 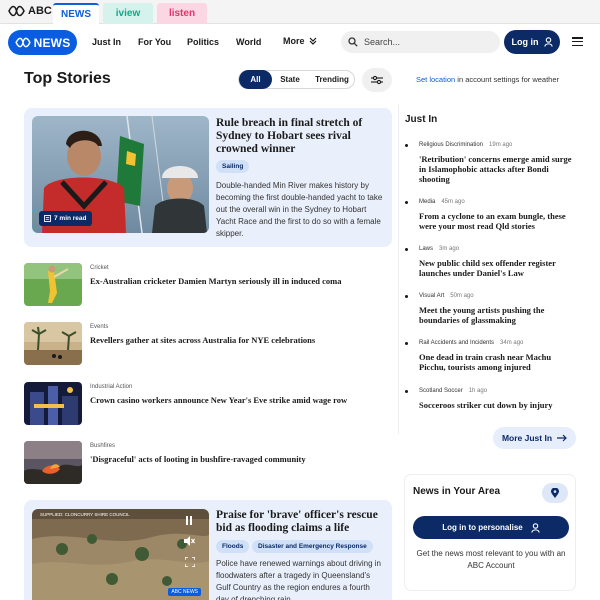 What do you see at coordinates (332, 79) in the screenshot?
I see `filter-trending: Trending` at bounding box center [332, 79].